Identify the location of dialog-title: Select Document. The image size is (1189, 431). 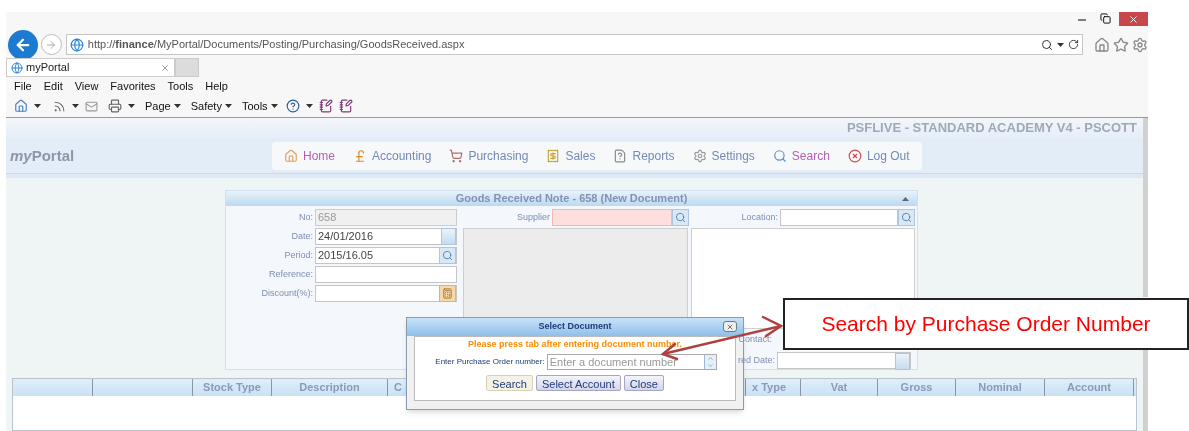
(575, 327).